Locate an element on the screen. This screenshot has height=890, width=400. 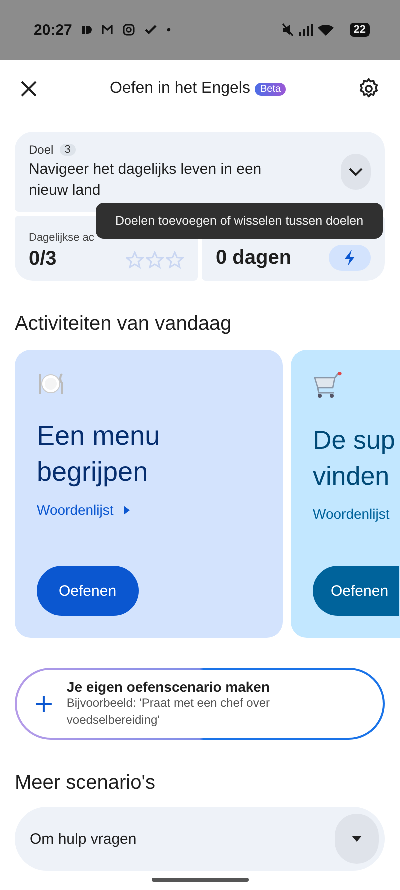
create-scenario-button: Je eigen oefenscenario maken Bijvoorbeeld: 'Praat met een chef over voedselbereiding' is located at coordinates (200, 704).